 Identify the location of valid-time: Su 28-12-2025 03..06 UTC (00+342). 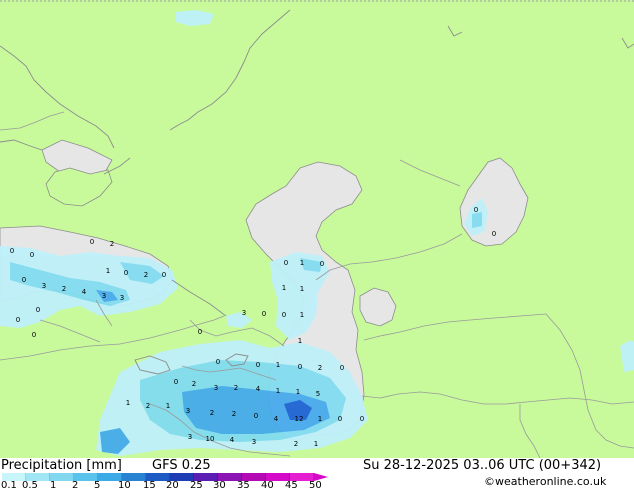
(482, 465).